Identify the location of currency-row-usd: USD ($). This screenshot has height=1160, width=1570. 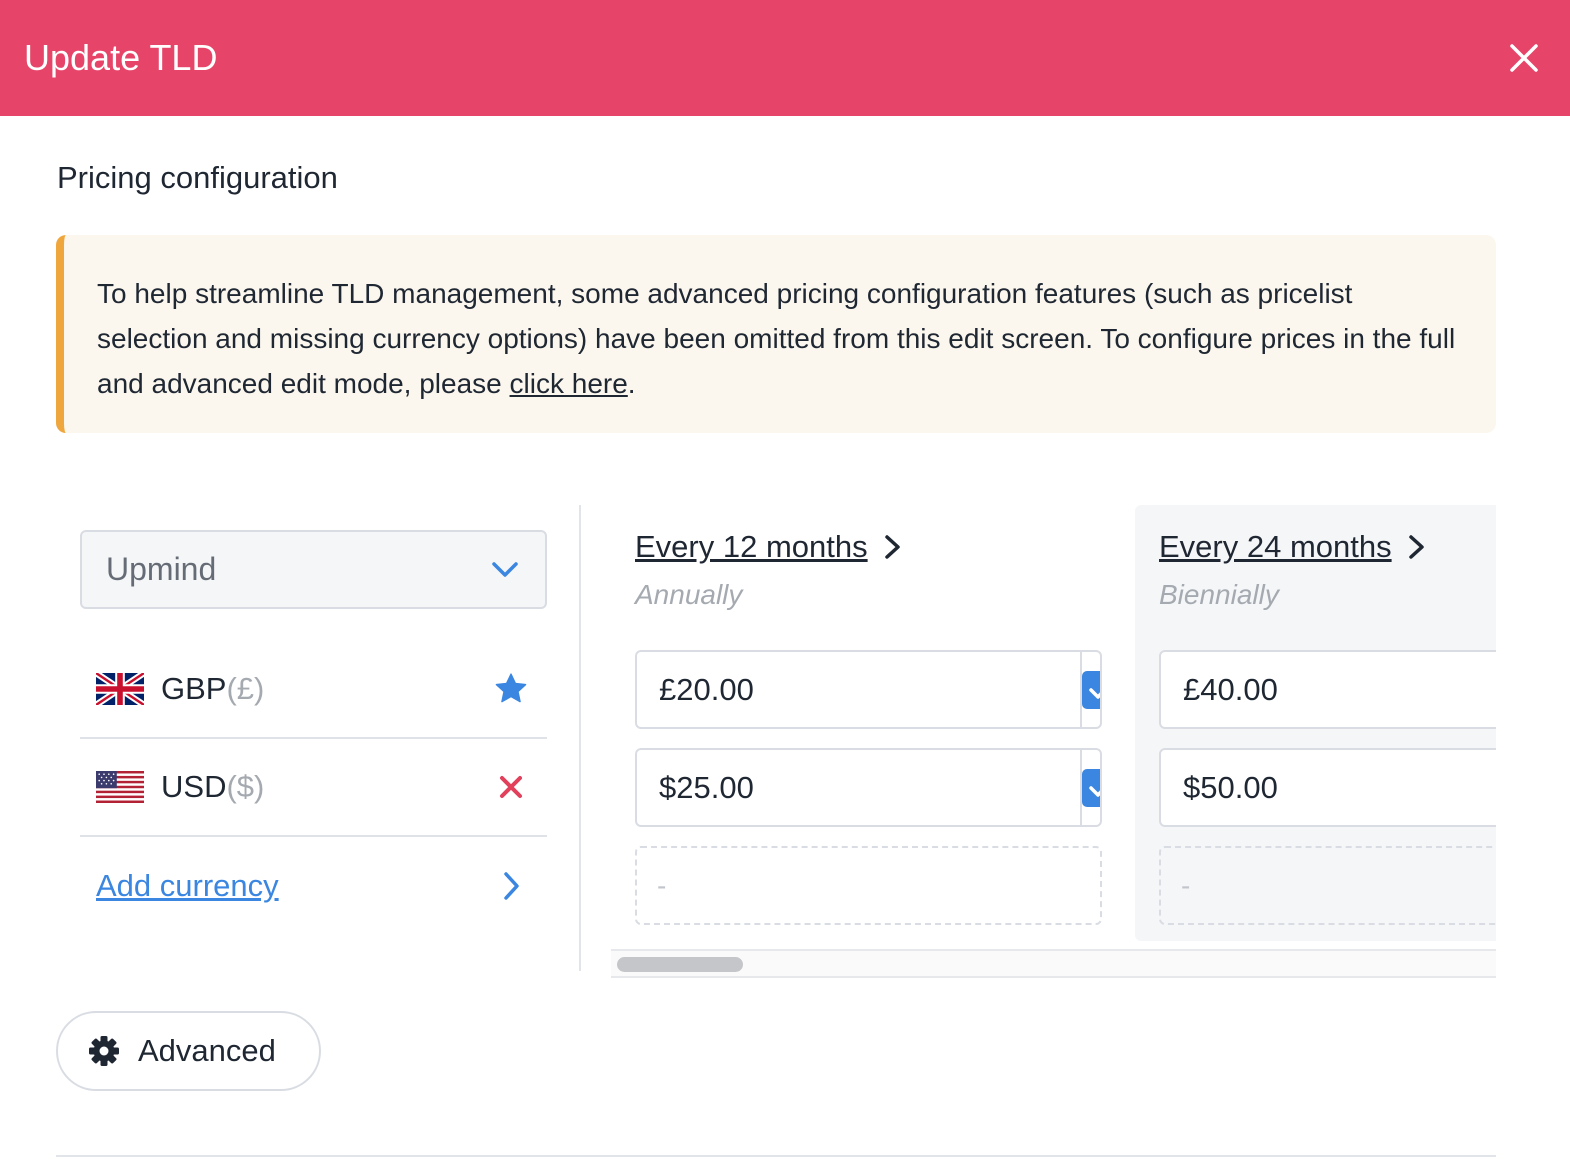
(313, 788).